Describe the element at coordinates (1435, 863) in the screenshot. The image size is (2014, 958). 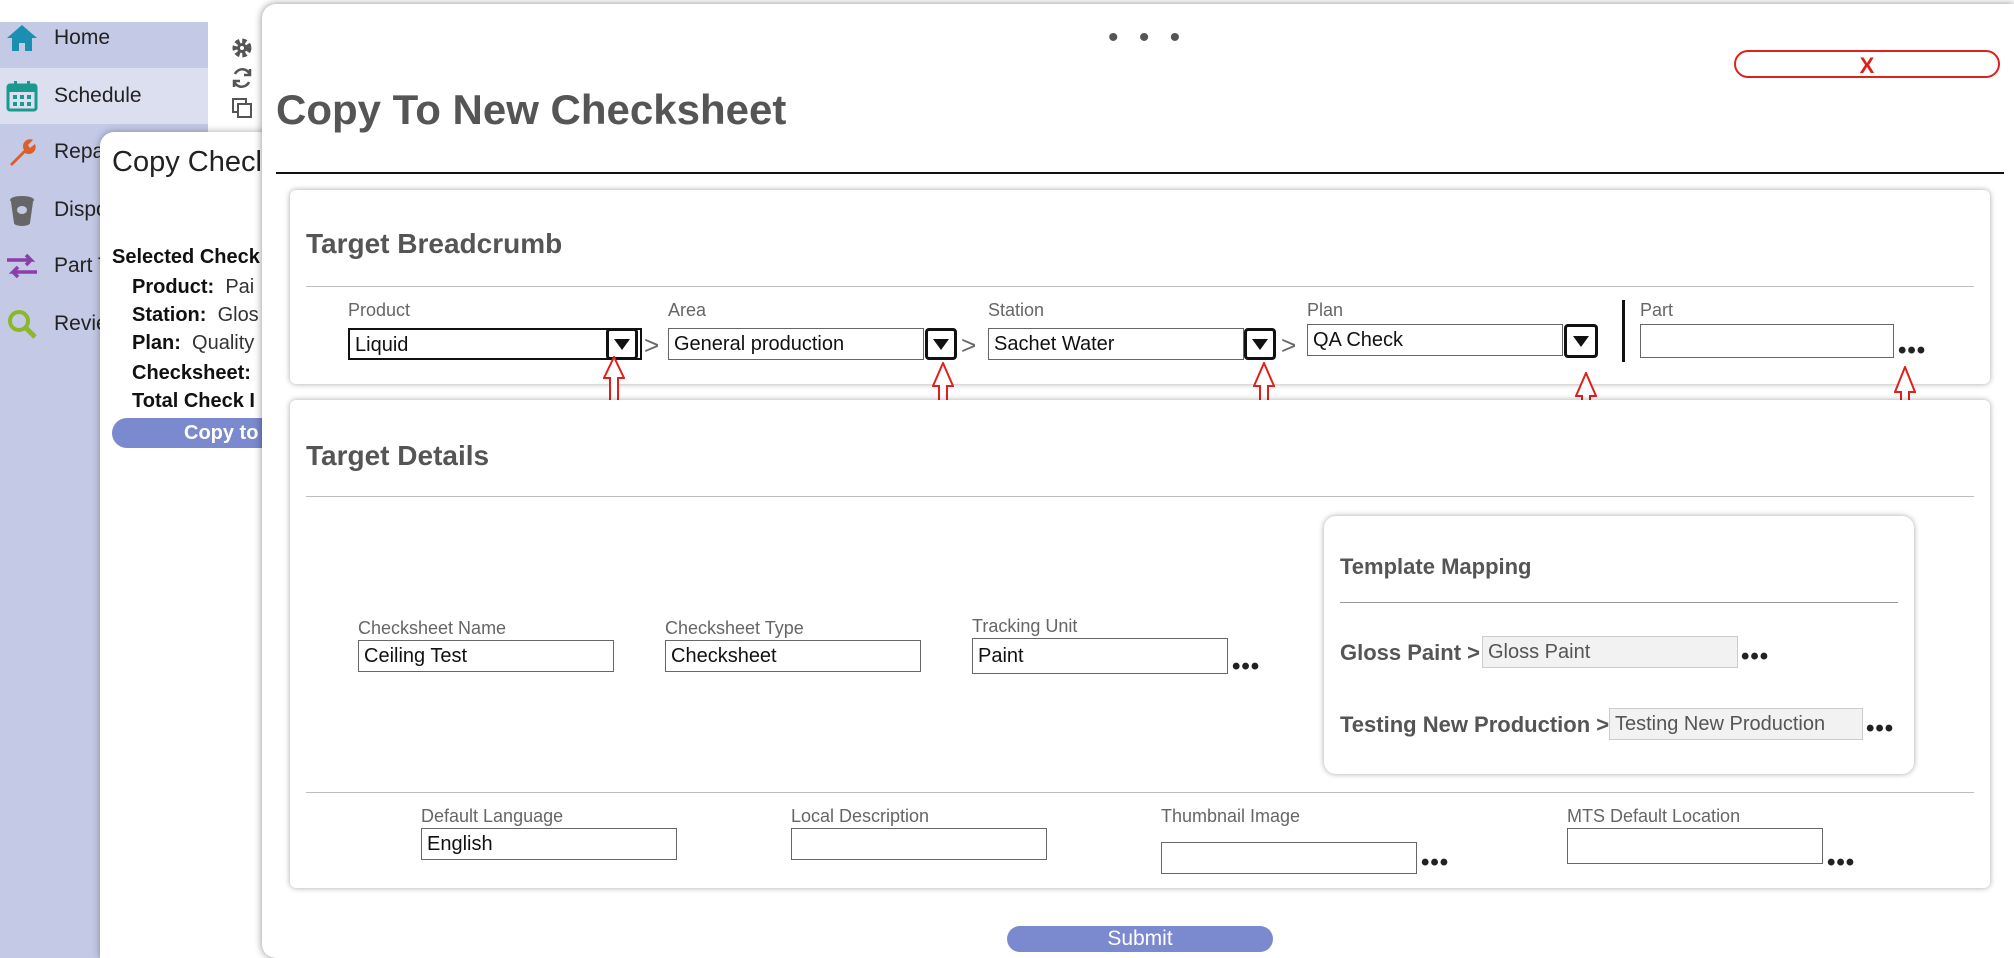
I see `thumbnail-image-browse-button: •••` at that location.